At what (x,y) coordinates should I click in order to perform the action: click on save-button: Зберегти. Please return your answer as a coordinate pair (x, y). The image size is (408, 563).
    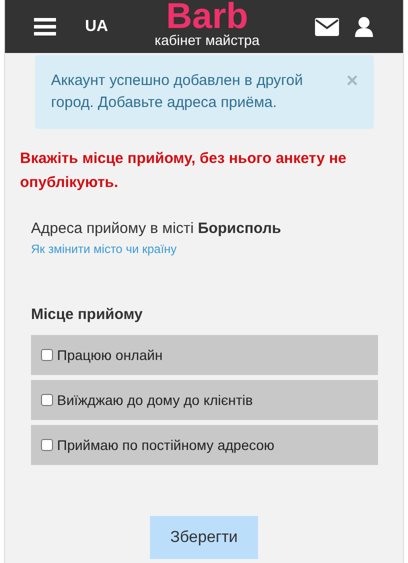
    Looking at the image, I should click on (204, 537).